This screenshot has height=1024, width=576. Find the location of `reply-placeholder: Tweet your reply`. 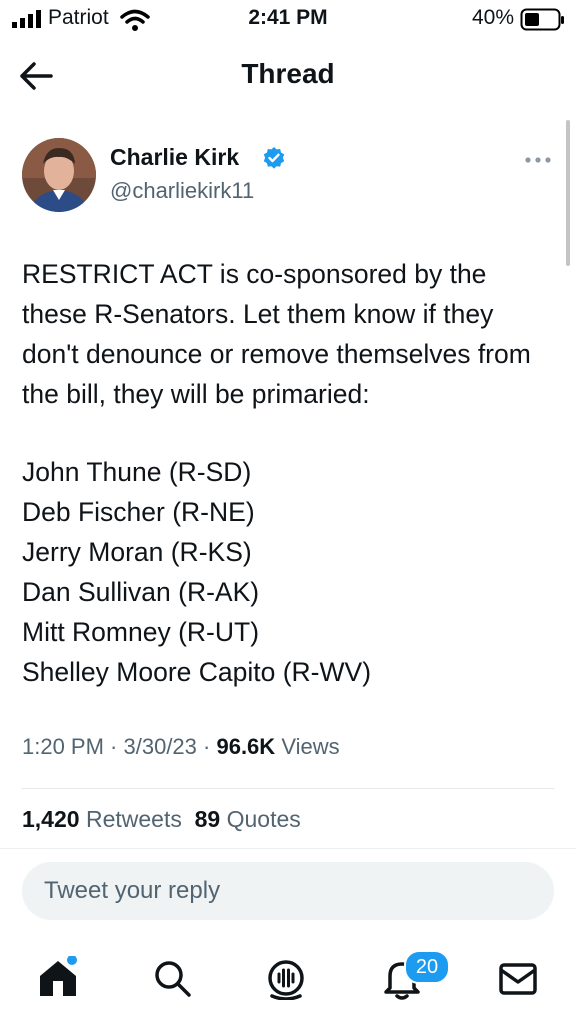

reply-placeholder: Tweet your reply is located at coordinates (132, 890).